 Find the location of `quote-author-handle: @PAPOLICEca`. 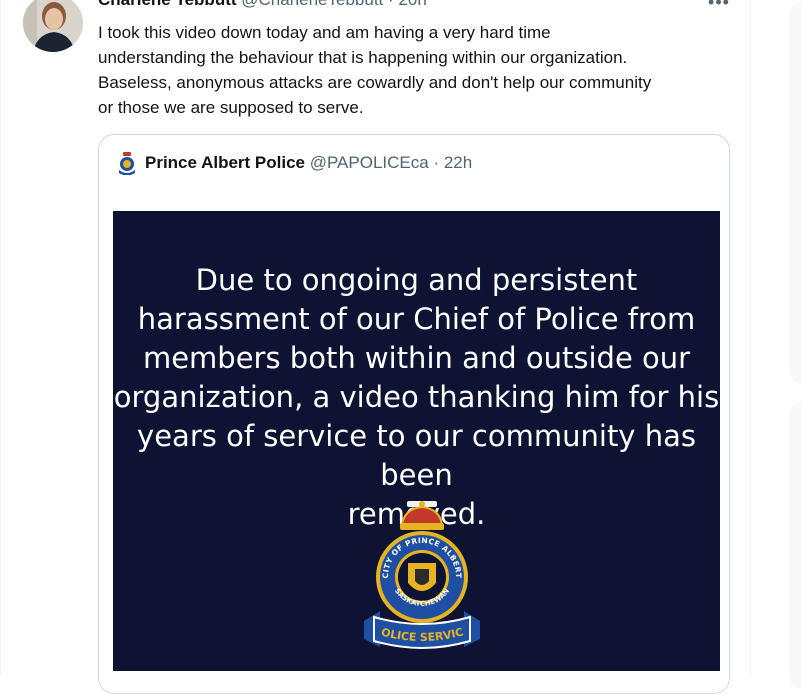

quote-author-handle: @PAPOLICEca is located at coordinates (369, 162).